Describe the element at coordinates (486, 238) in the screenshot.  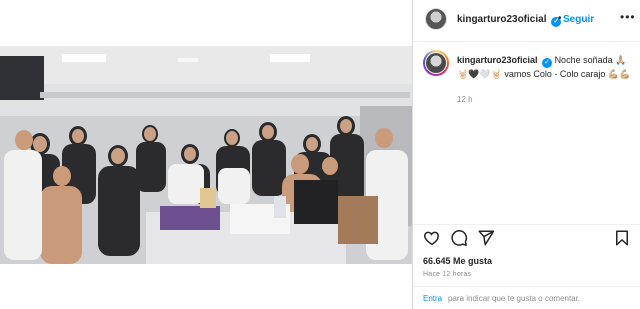
I see `send-icon` at that location.